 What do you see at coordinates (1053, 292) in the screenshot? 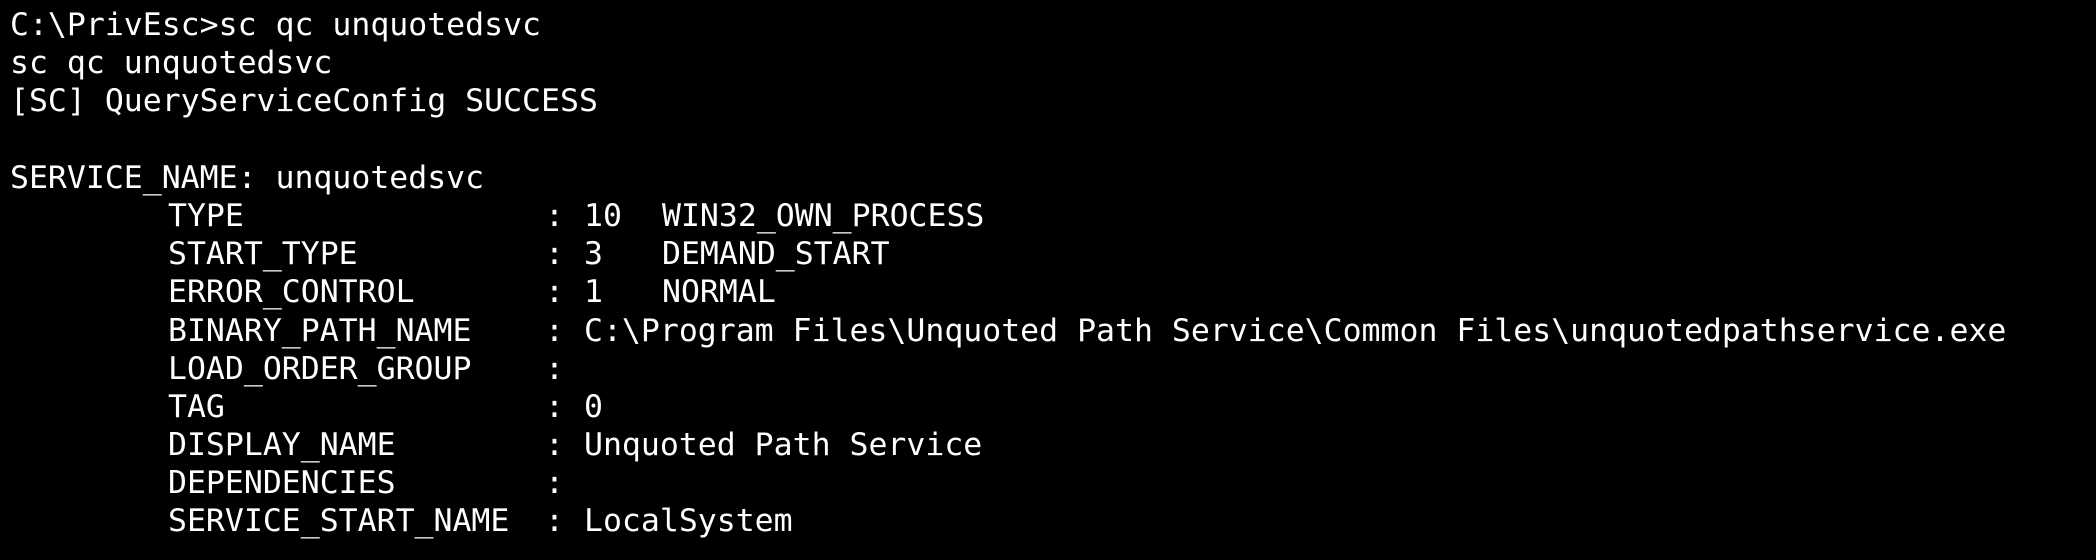
I see `service-field-error-control: ERROR_CONTROL : 1 NORMAL` at bounding box center [1053, 292].